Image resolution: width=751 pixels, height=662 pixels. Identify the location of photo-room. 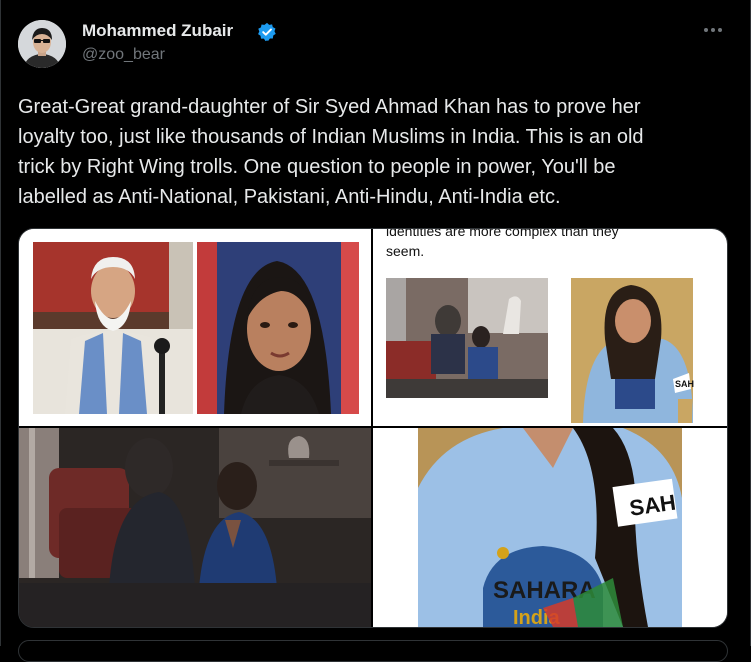
(195, 527).